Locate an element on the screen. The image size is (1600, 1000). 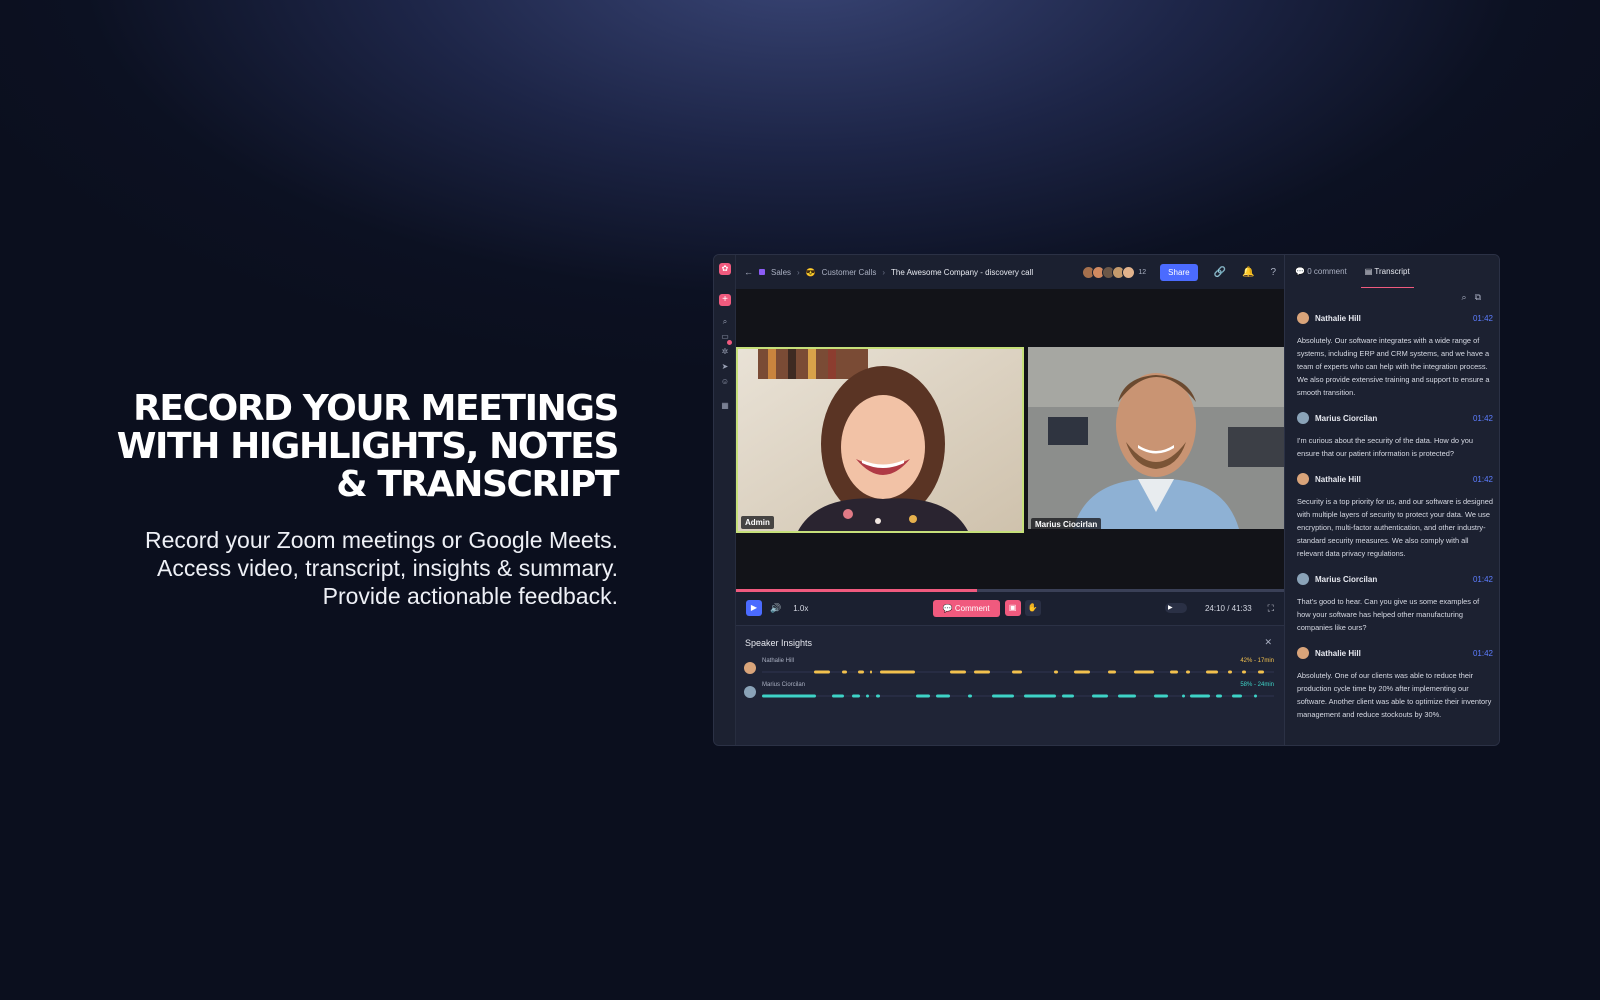
player-controls: ▶ 🔊 1.0x 💬 Comment ▣ ✋ ▶ 24:10 / 41:33 ⛶ is located at coordinates (1010, 608).